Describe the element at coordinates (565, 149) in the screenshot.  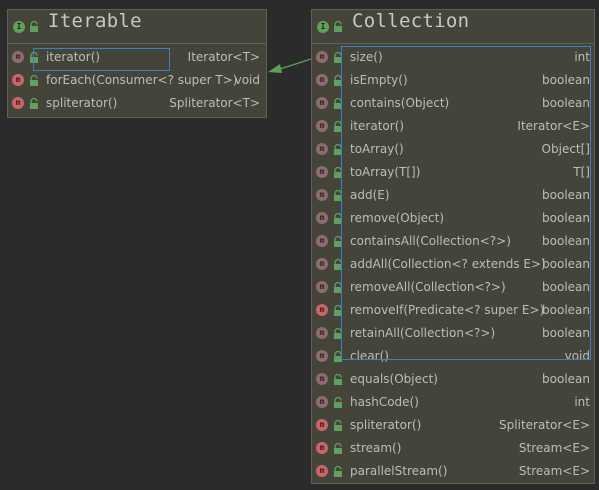
I see `method-return-type: Object[]` at that location.